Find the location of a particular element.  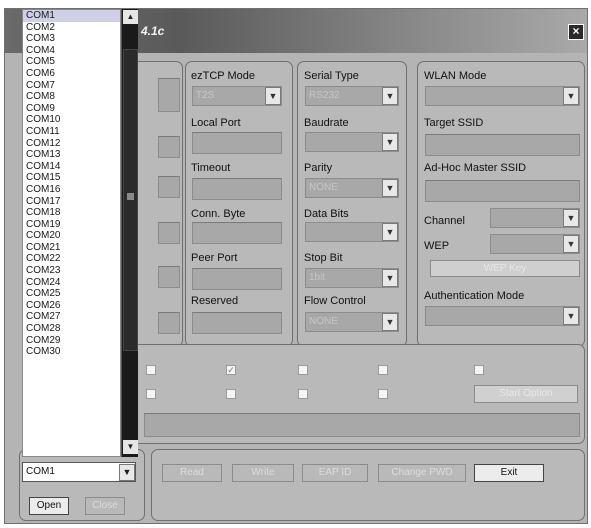

chevron-up-icon: ▲ is located at coordinates (130, 17).